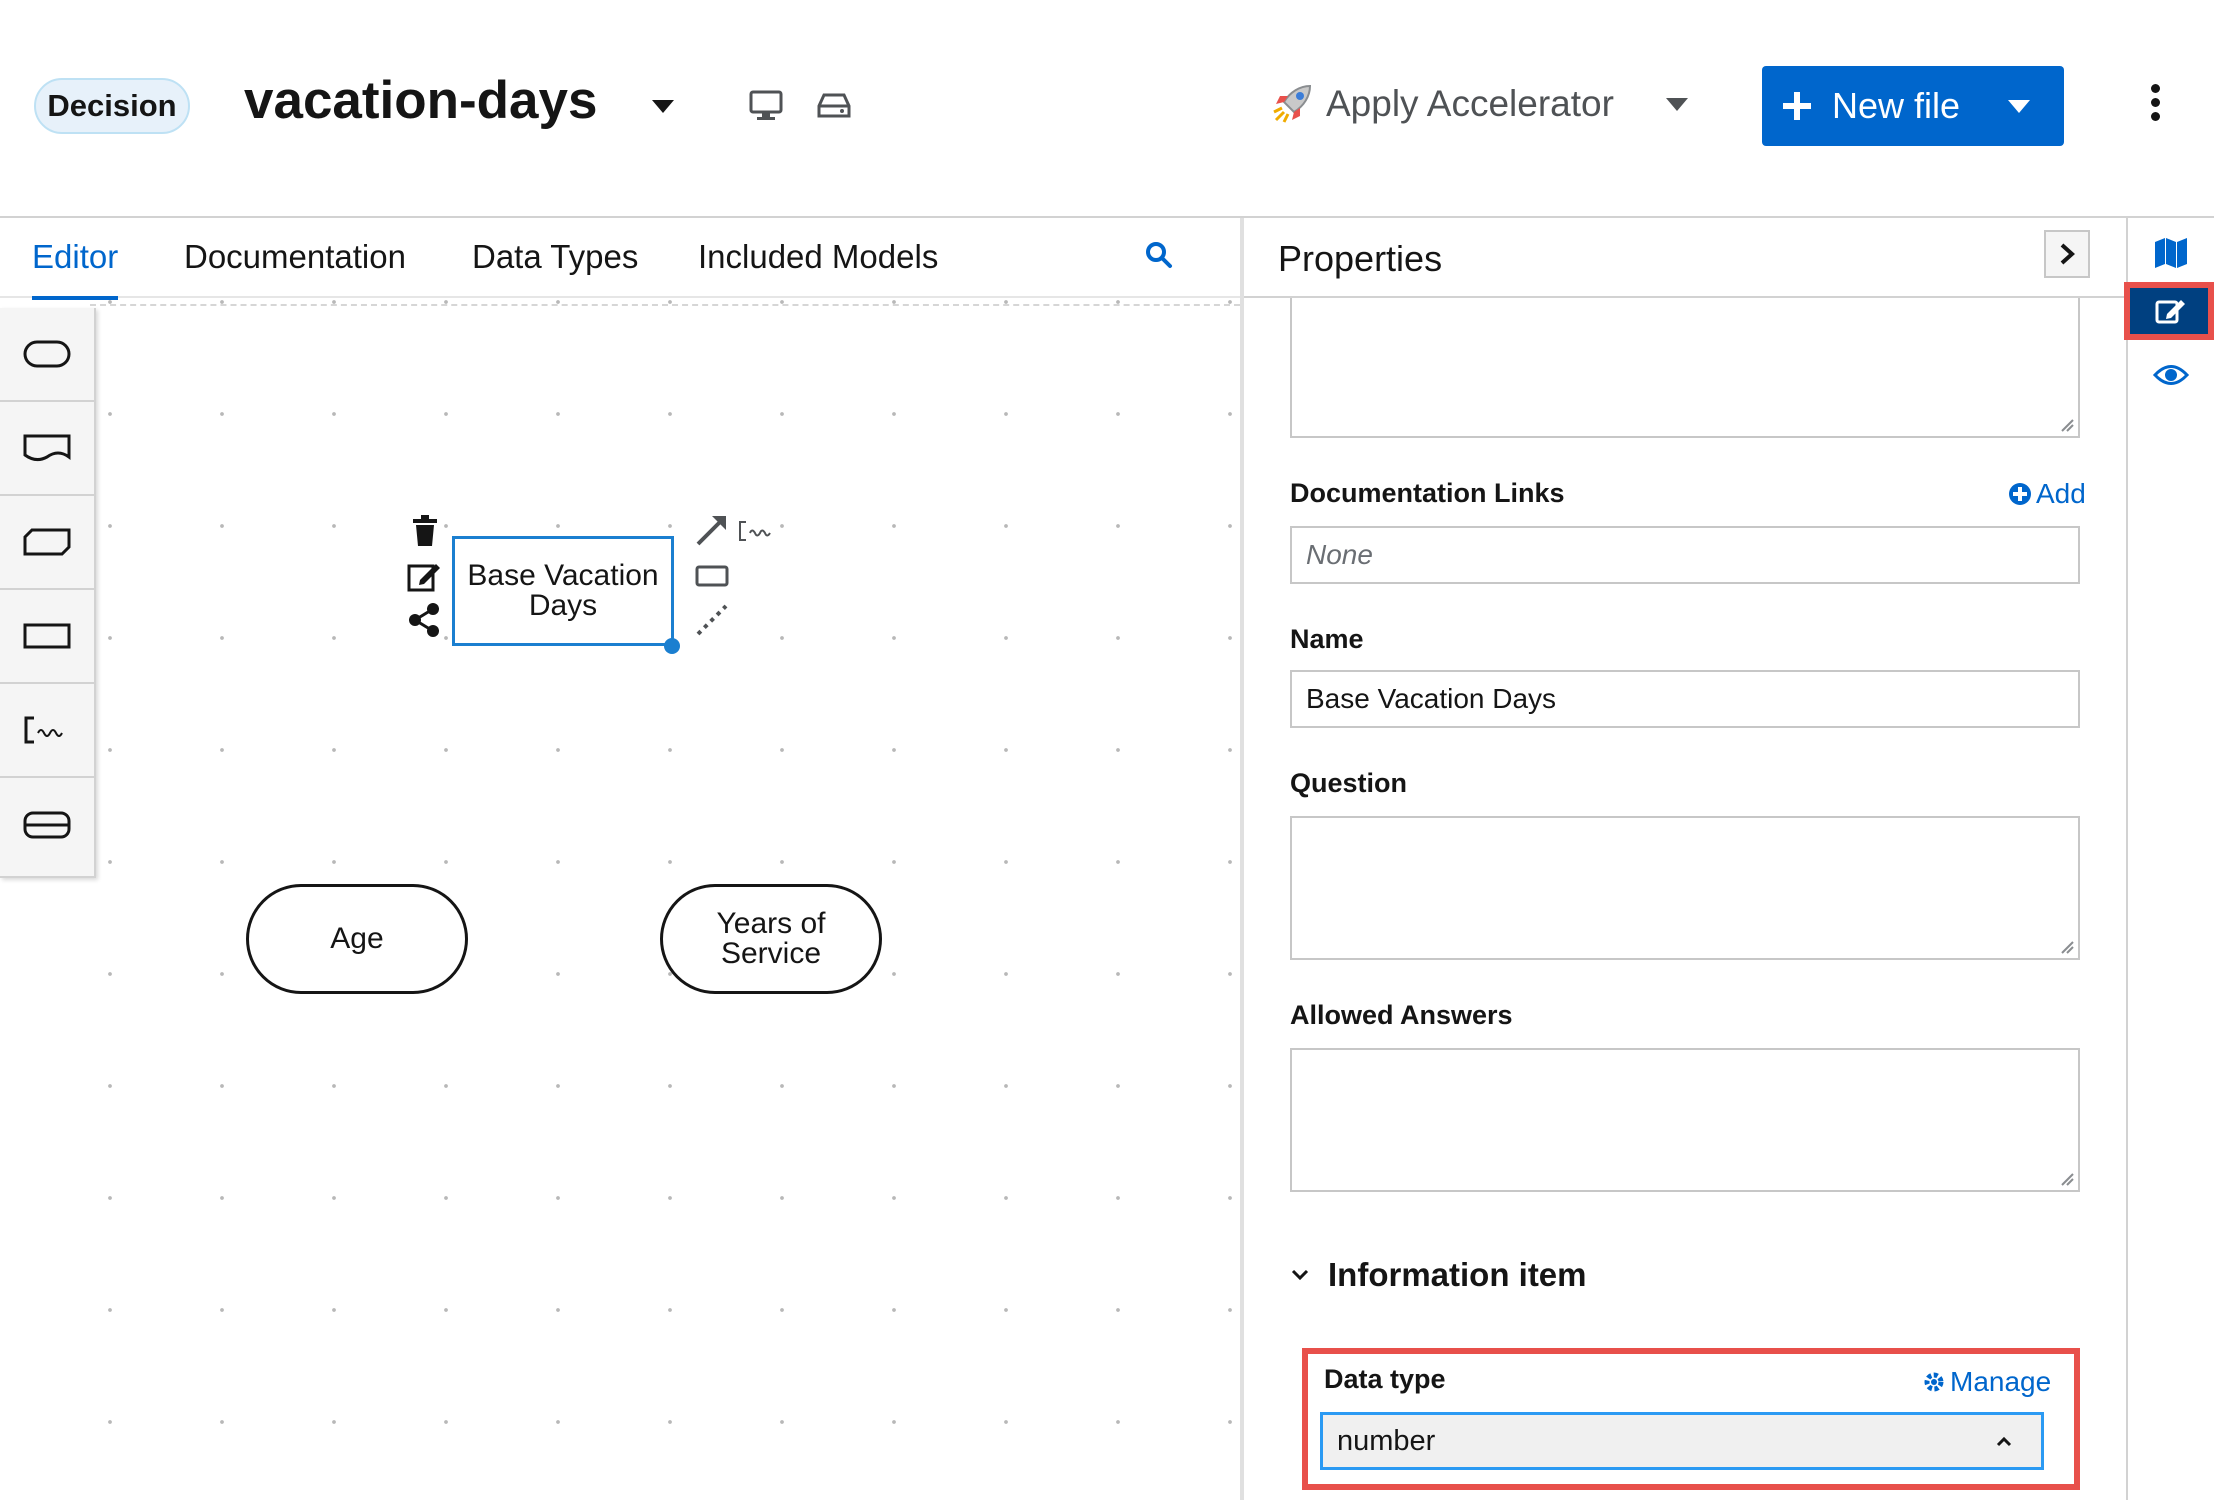 This screenshot has width=2214, height=1500. I want to click on palette-decision, so click(47, 637).